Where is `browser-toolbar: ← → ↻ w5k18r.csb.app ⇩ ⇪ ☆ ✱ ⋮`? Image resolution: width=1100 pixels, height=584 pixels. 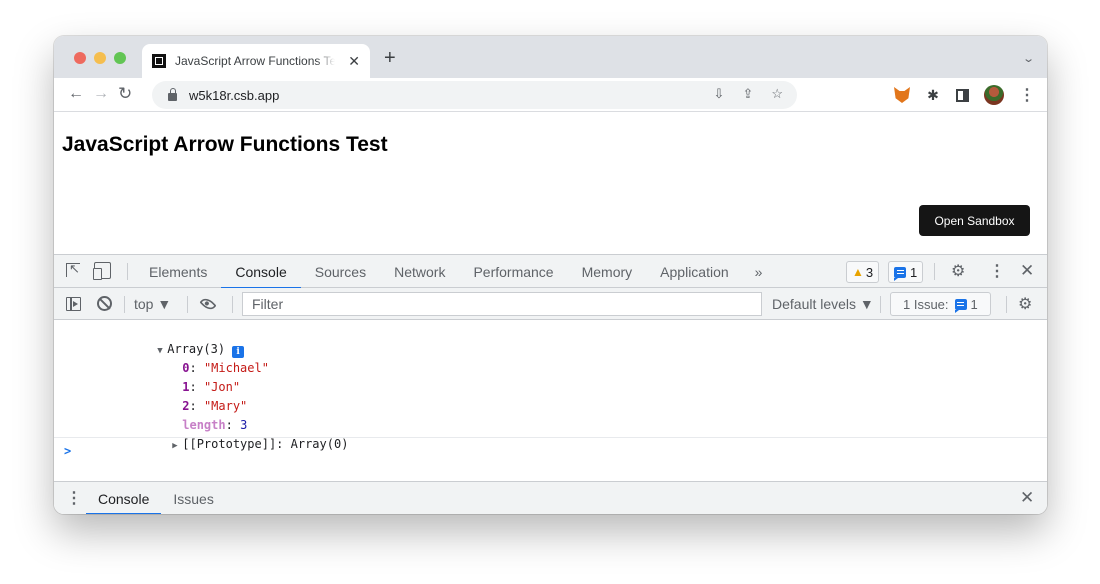
browser-toolbar: ← → ↻ w5k18r.csb.app ⇩ ⇪ ☆ ✱ ⋮ is located at coordinates (550, 95).